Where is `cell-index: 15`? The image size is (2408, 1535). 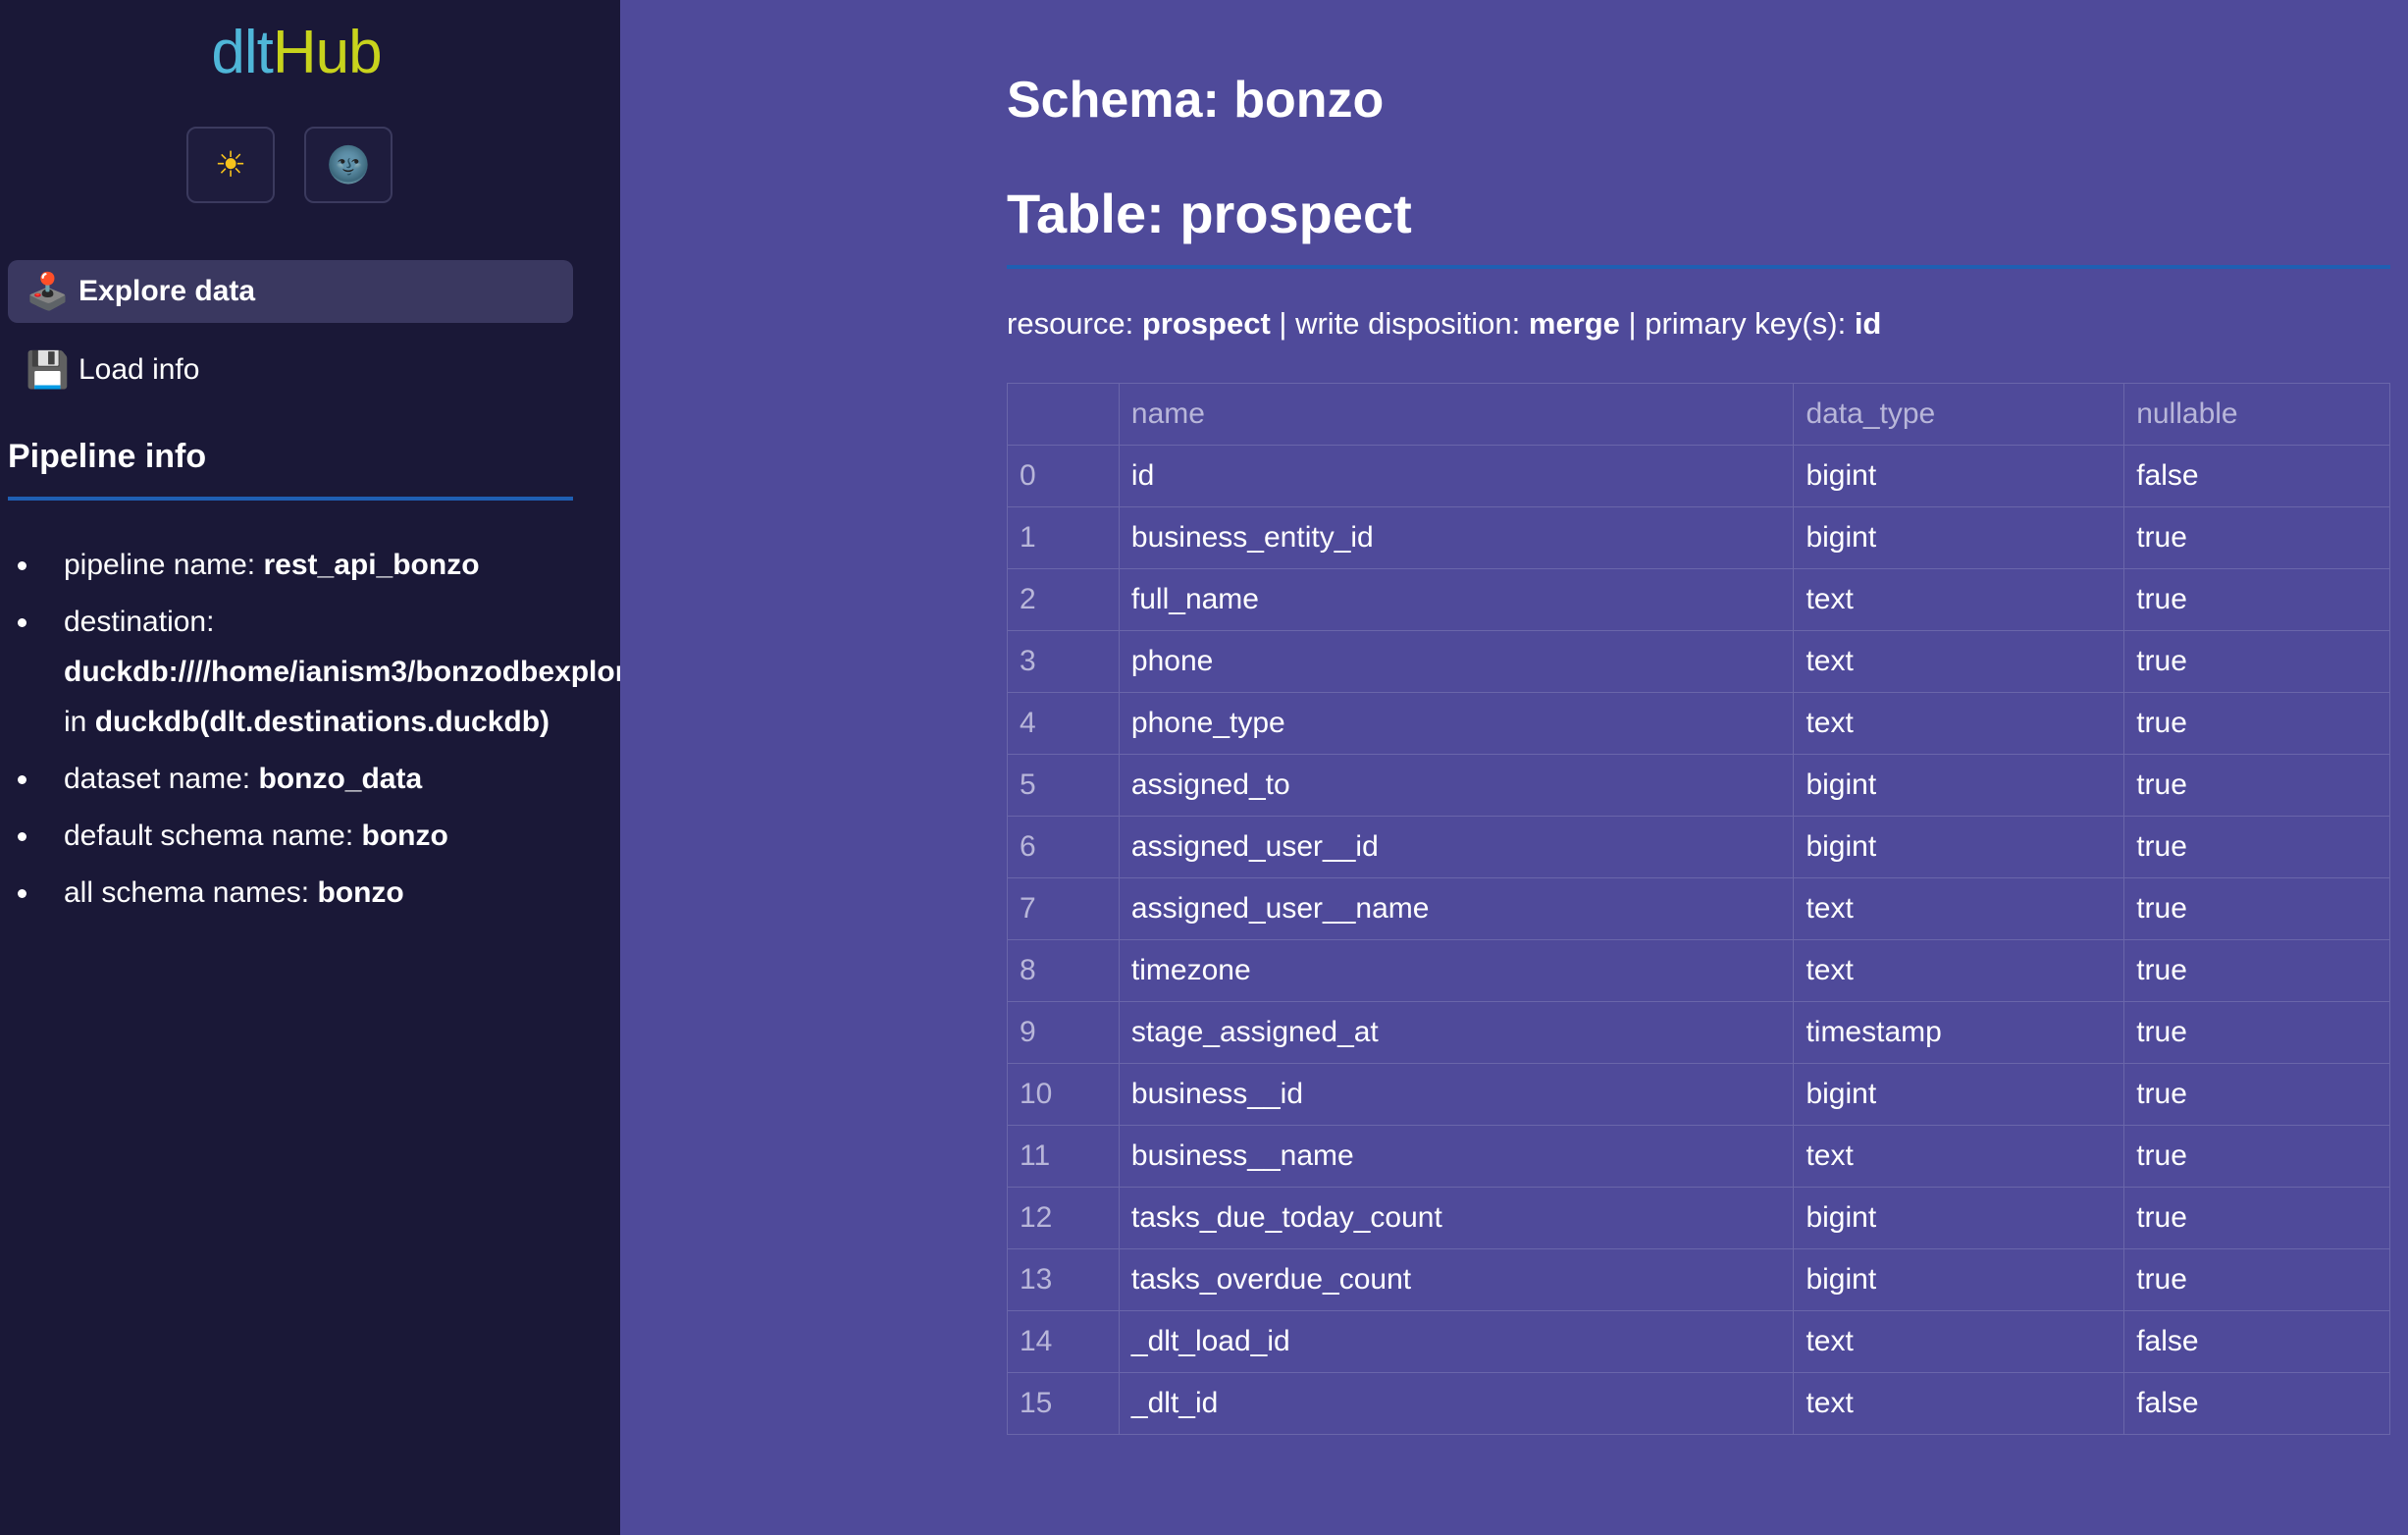
cell-index: 15 is located at coordinates (1063, 1404).